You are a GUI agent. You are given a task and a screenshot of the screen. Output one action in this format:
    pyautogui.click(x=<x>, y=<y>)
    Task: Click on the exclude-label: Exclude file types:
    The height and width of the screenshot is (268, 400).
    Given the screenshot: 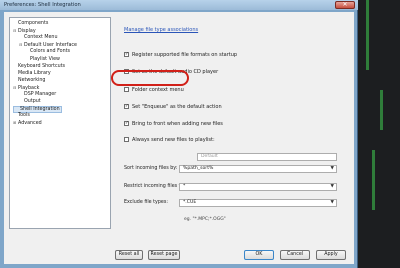 What is the action you would take?
    pyautogui.click(x=146, y=202)
    